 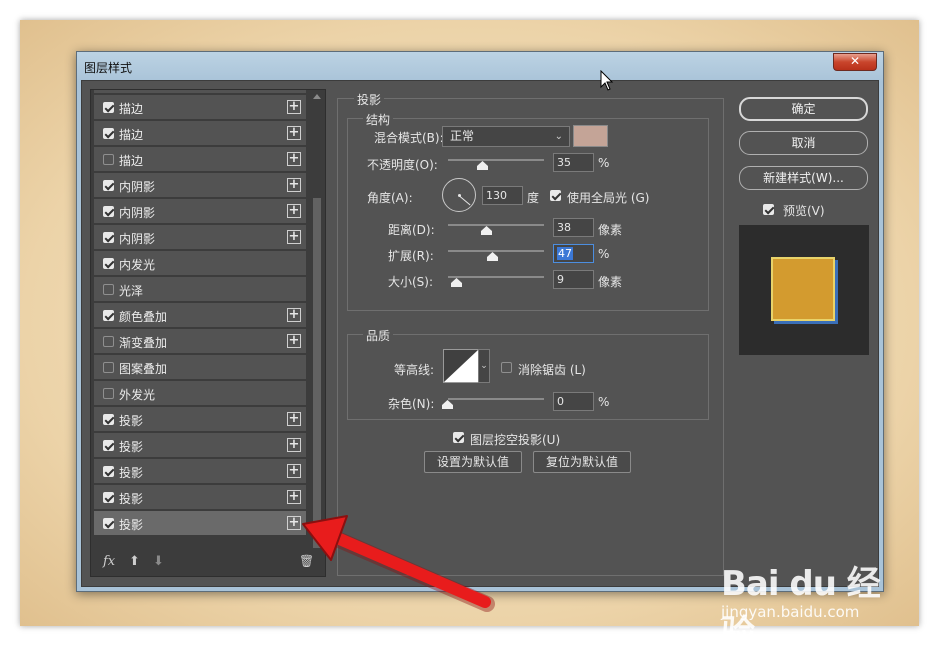 I want to click on baidu-watermark: Bai du 经验 jingyan.baidu.com, so click(x=806, y=597).